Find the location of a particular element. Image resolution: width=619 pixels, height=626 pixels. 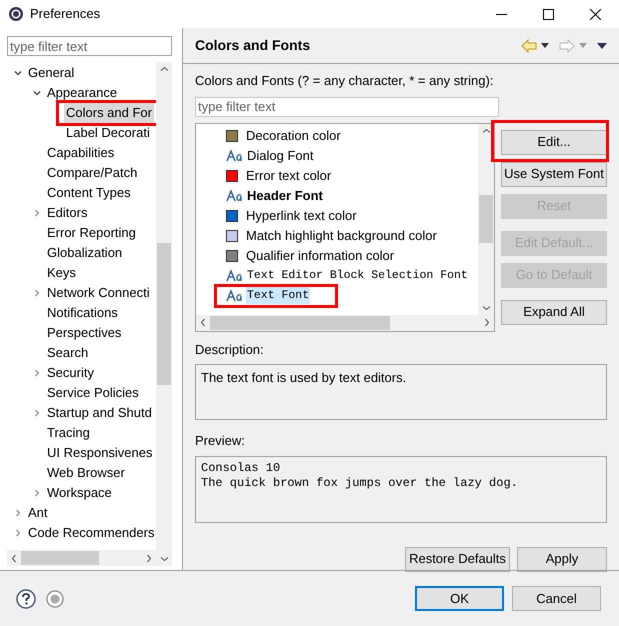

forward-arrow-icon is located at coordinates (567, 45).